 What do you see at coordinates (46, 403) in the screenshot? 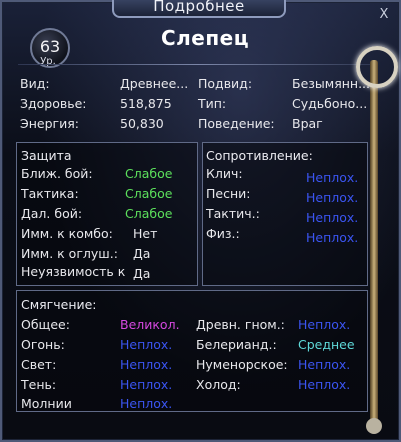
I see `mitigation-label-lightning: Молнии` at bounding box center [46, 403].